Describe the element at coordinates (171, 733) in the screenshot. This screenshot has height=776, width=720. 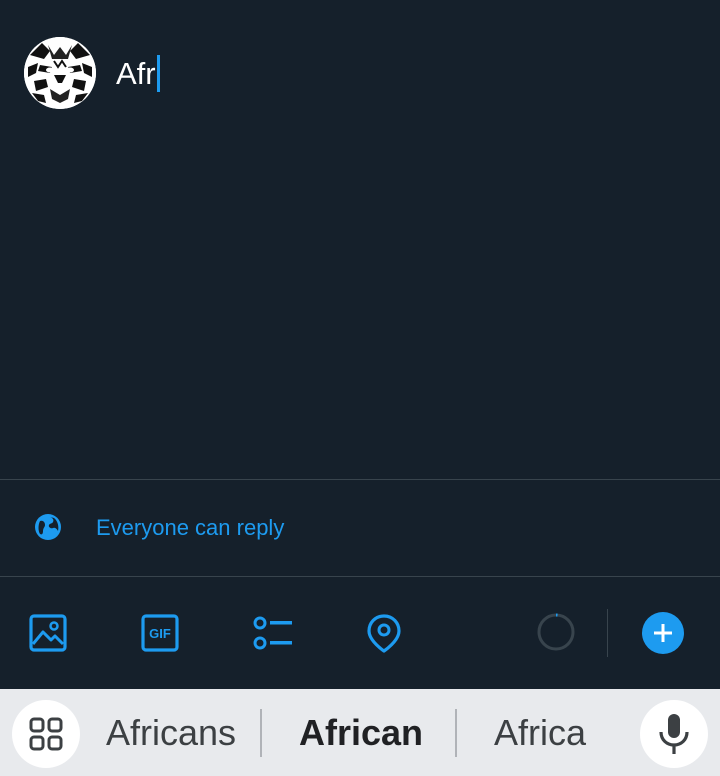
I see `suggestion-africans: Africans` at that location.